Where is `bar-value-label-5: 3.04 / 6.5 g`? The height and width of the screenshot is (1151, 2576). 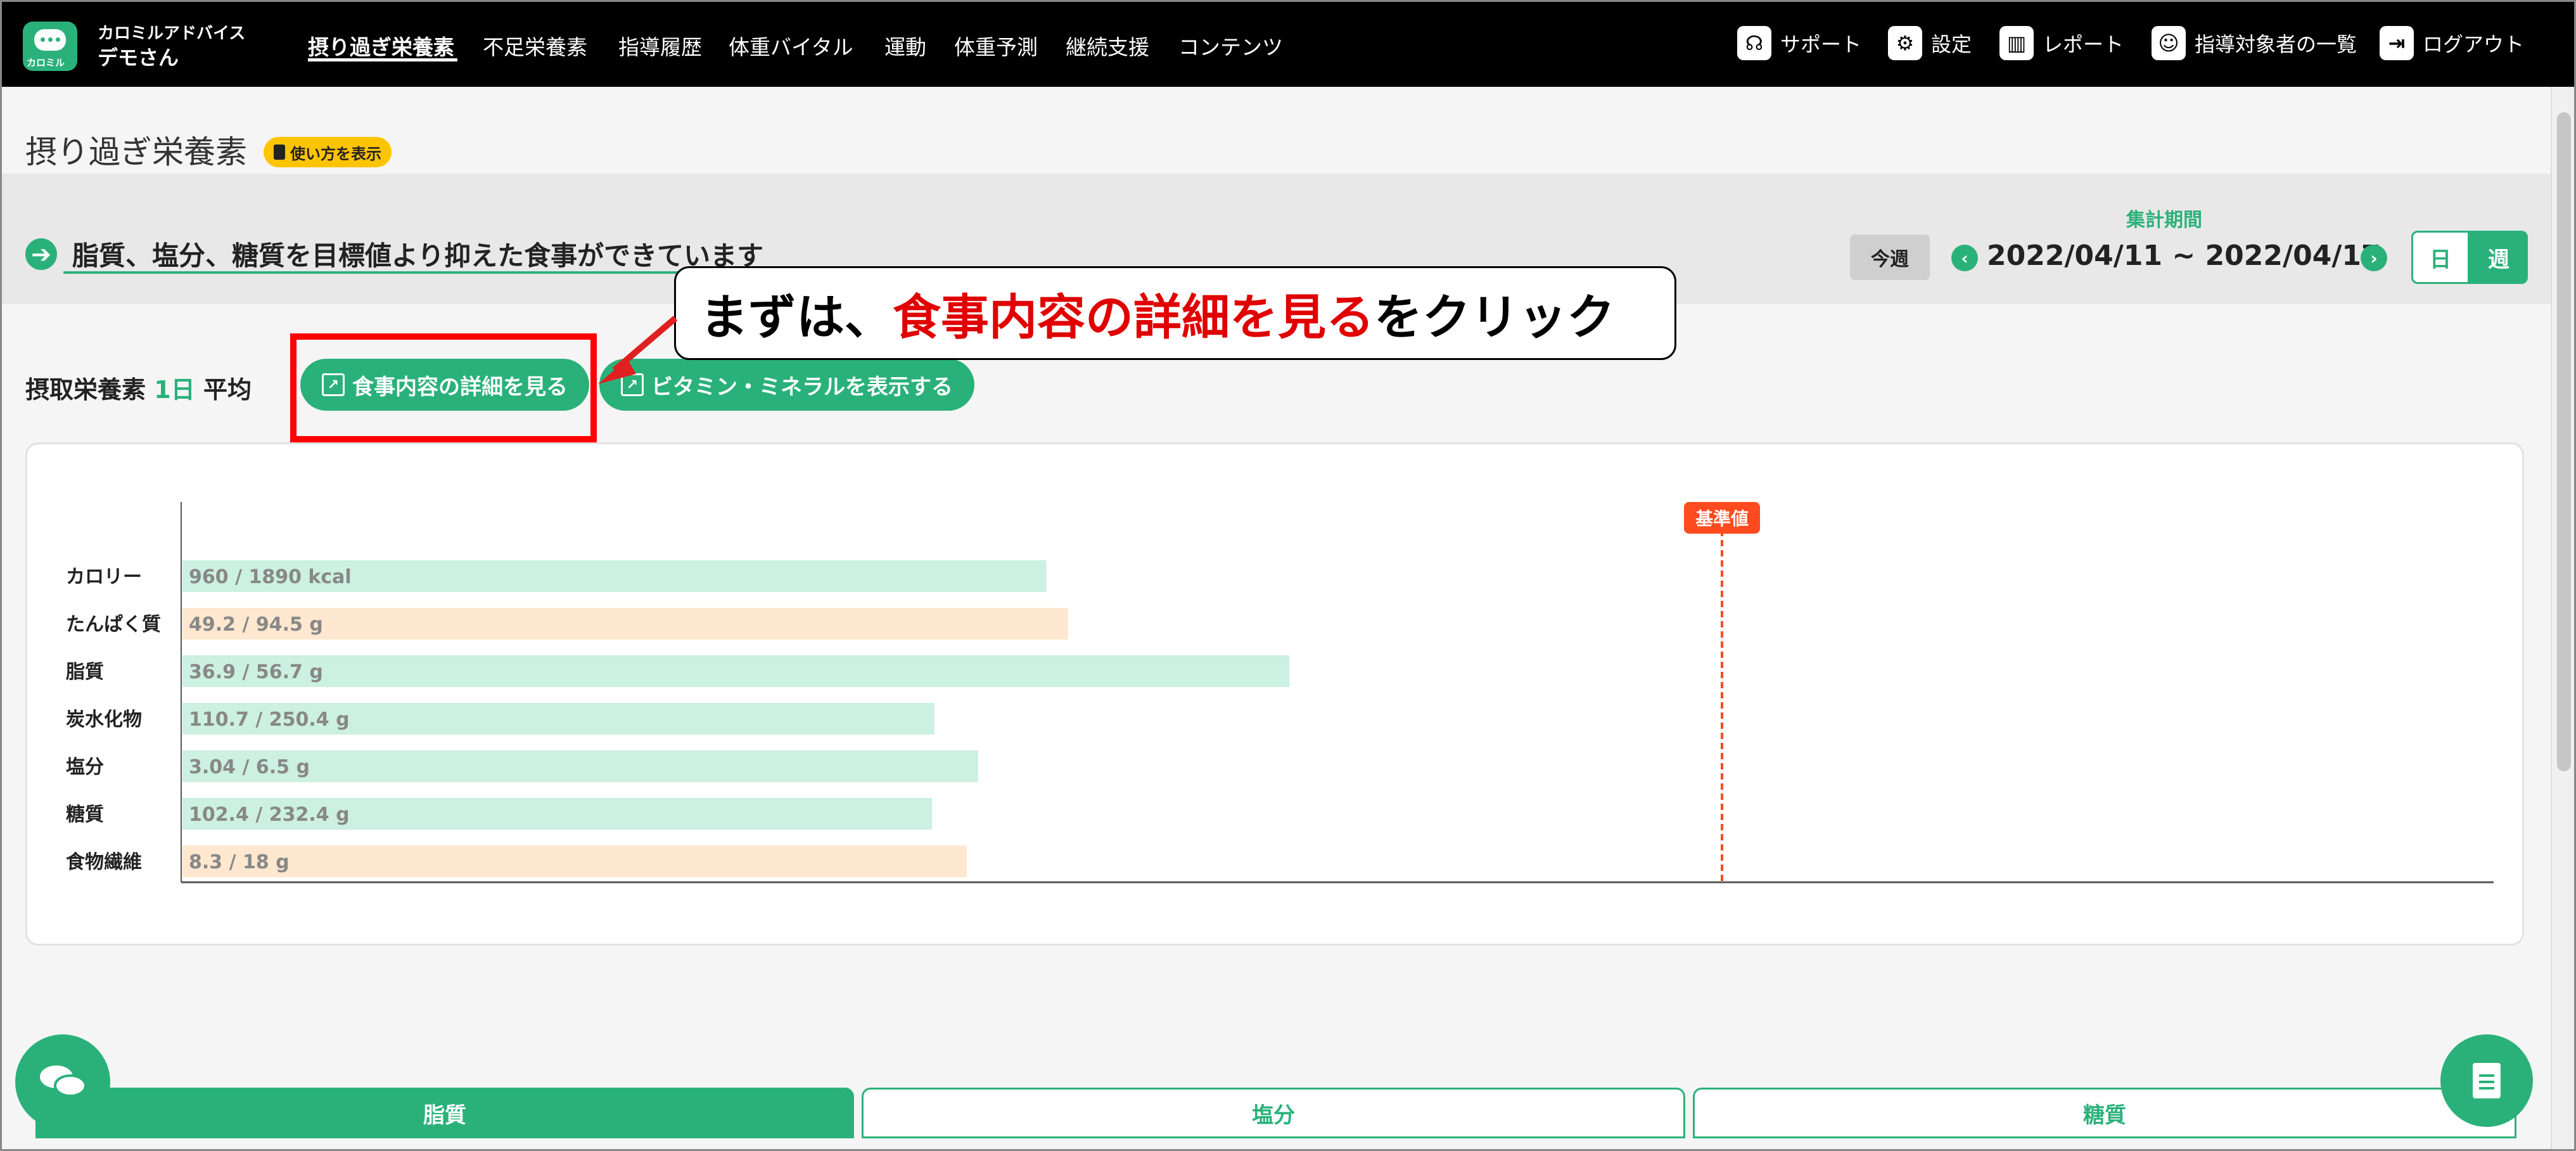 bar-value-label-5: 3.04 / 6.5 g is located at coordinates (250, 767).